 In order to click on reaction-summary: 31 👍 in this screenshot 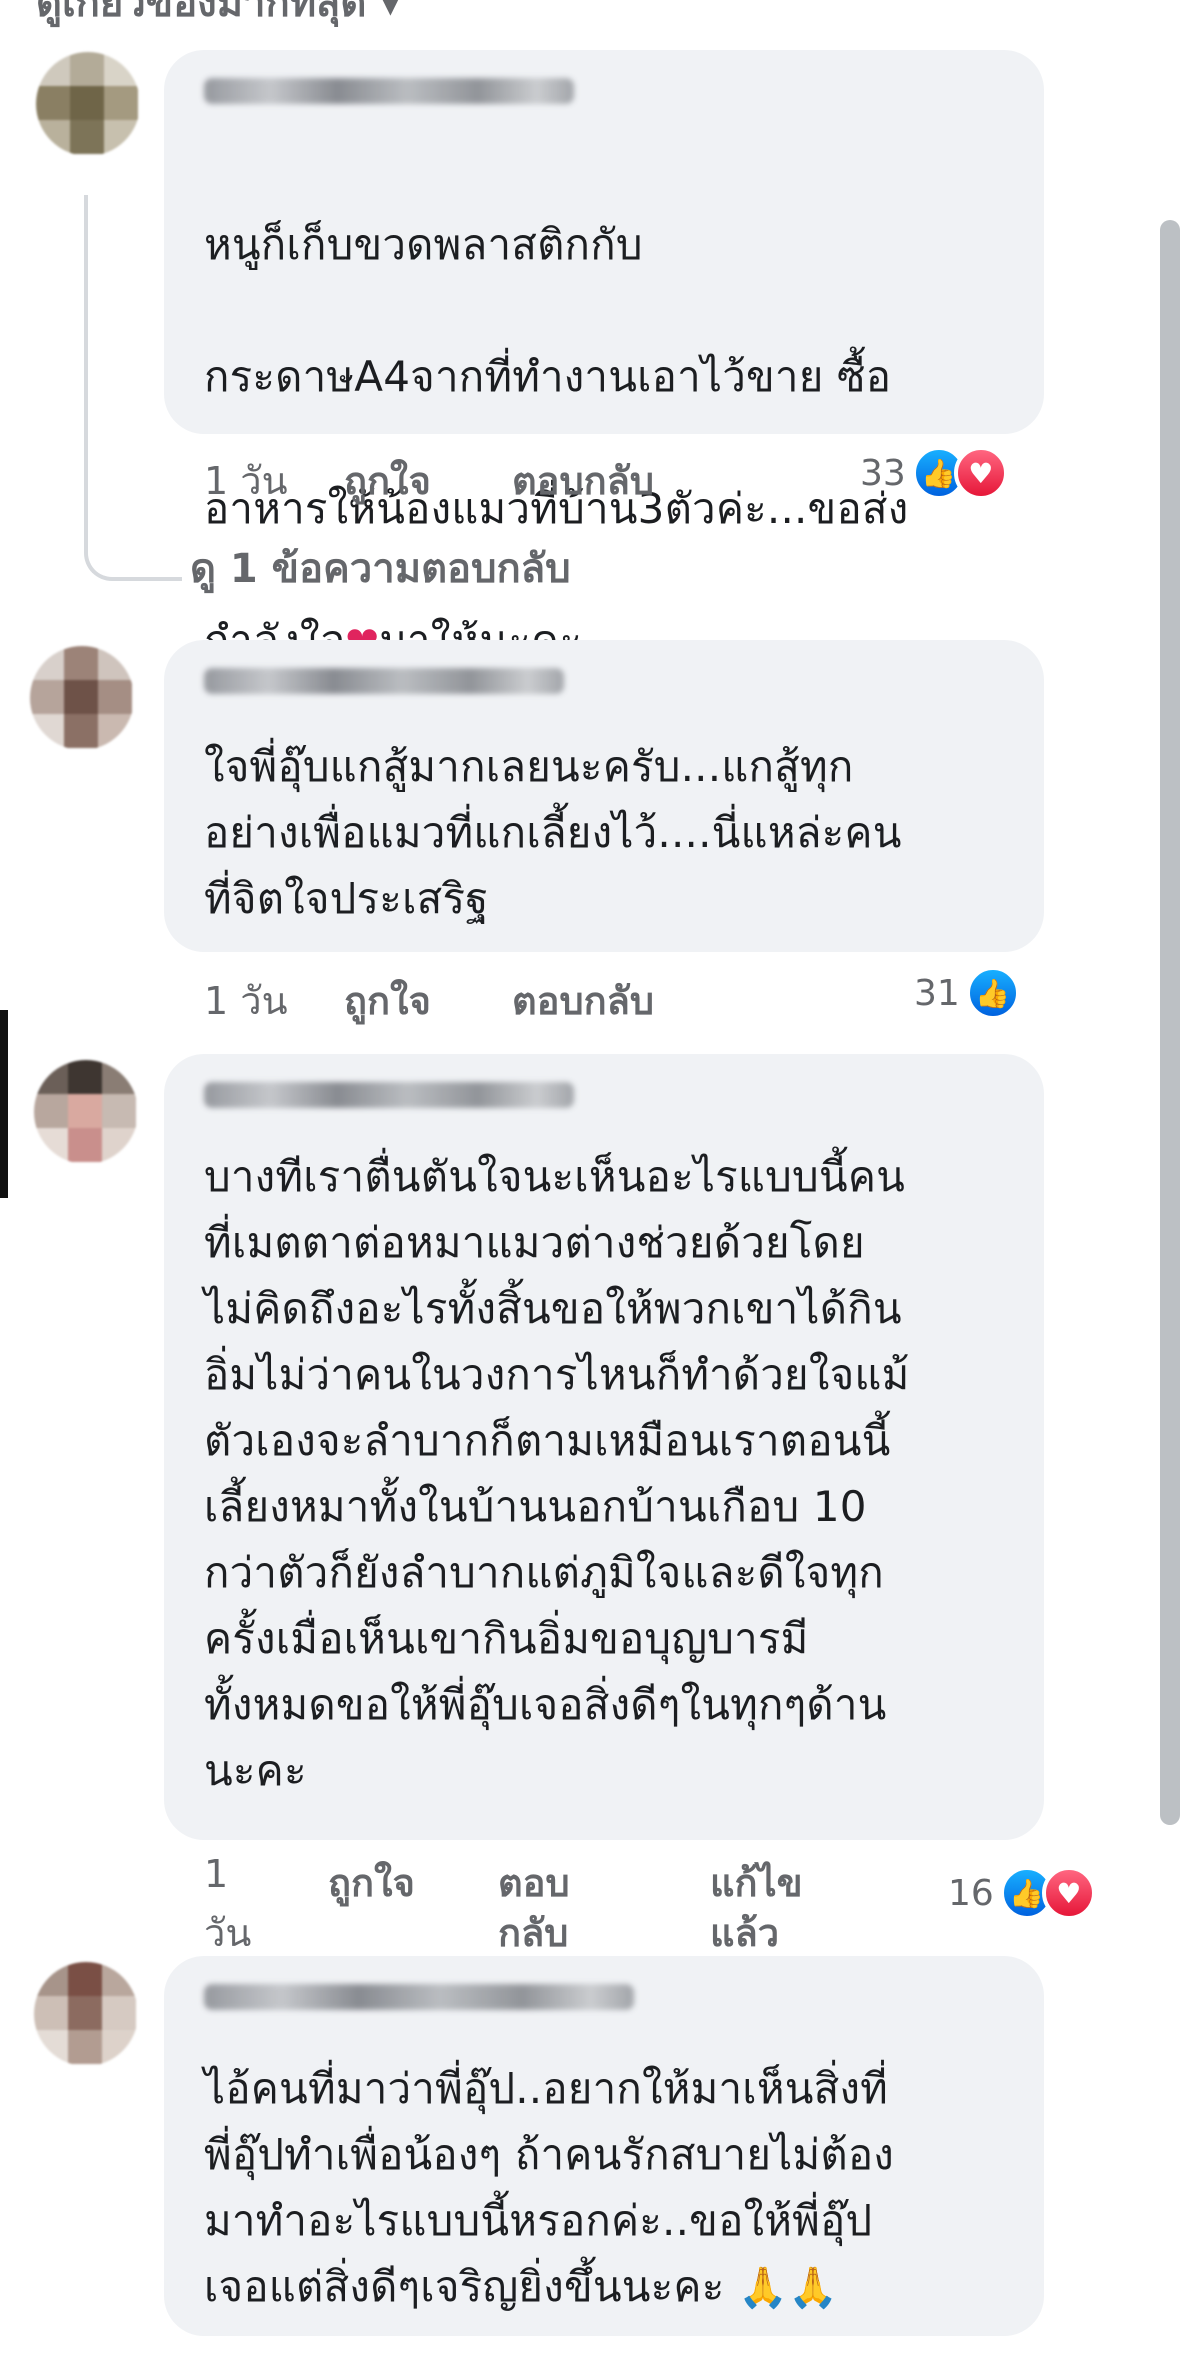, I will do `click(967, 993)`.